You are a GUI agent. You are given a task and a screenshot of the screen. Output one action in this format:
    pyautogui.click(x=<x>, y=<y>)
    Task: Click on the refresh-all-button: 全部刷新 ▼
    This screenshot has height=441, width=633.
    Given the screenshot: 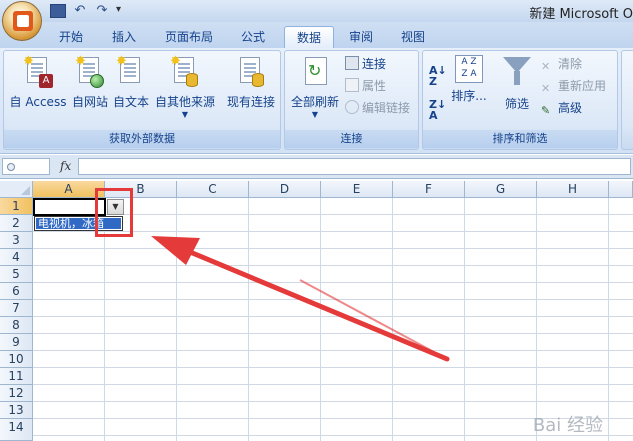 What is the action you would take?
    pyautogui.click(x=315, y=87)
    